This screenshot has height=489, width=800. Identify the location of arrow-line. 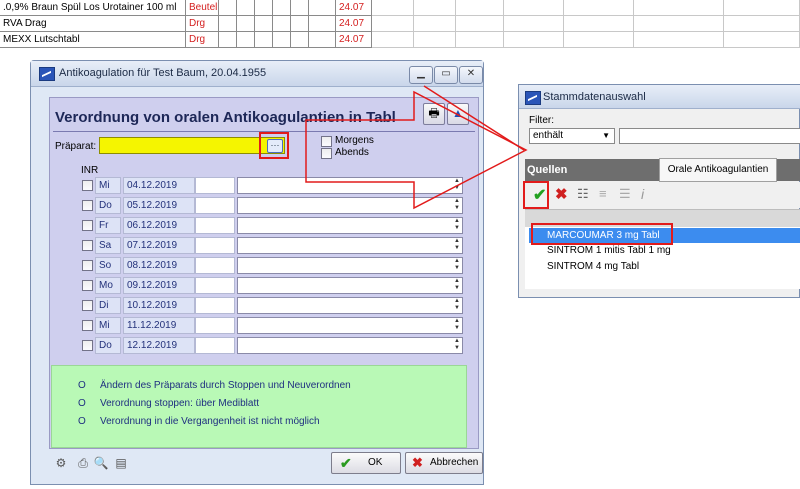
(474, 118).